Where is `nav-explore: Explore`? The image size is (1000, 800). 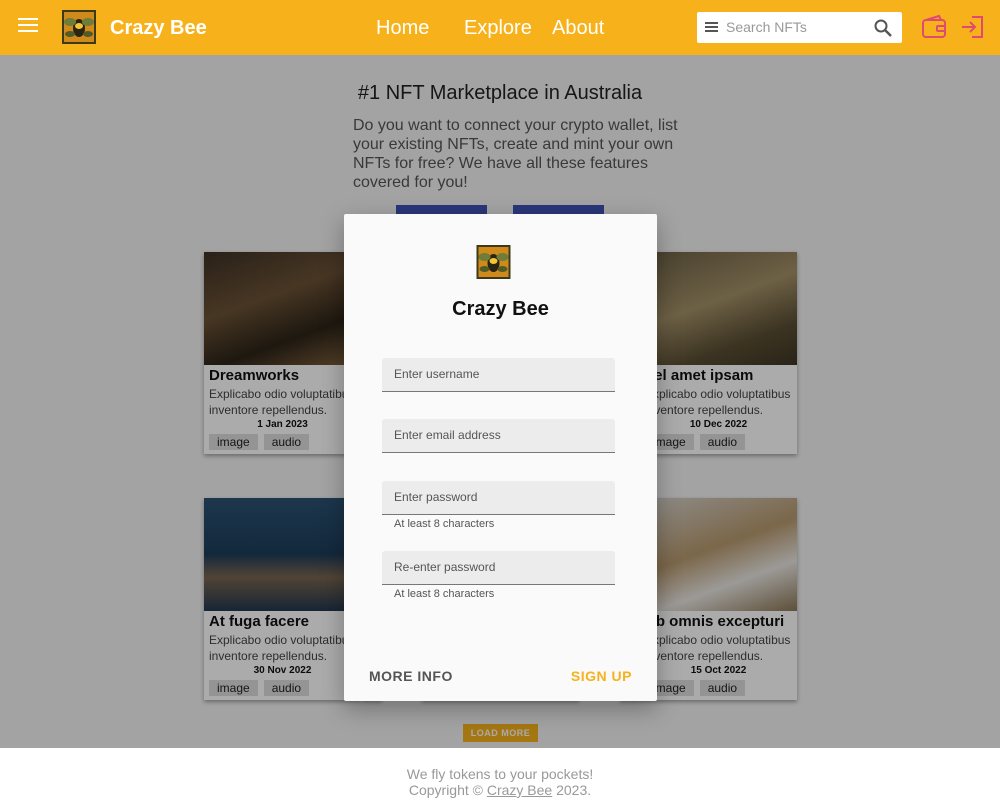
nav-explore: Explore is located at coordinates (498, 28).